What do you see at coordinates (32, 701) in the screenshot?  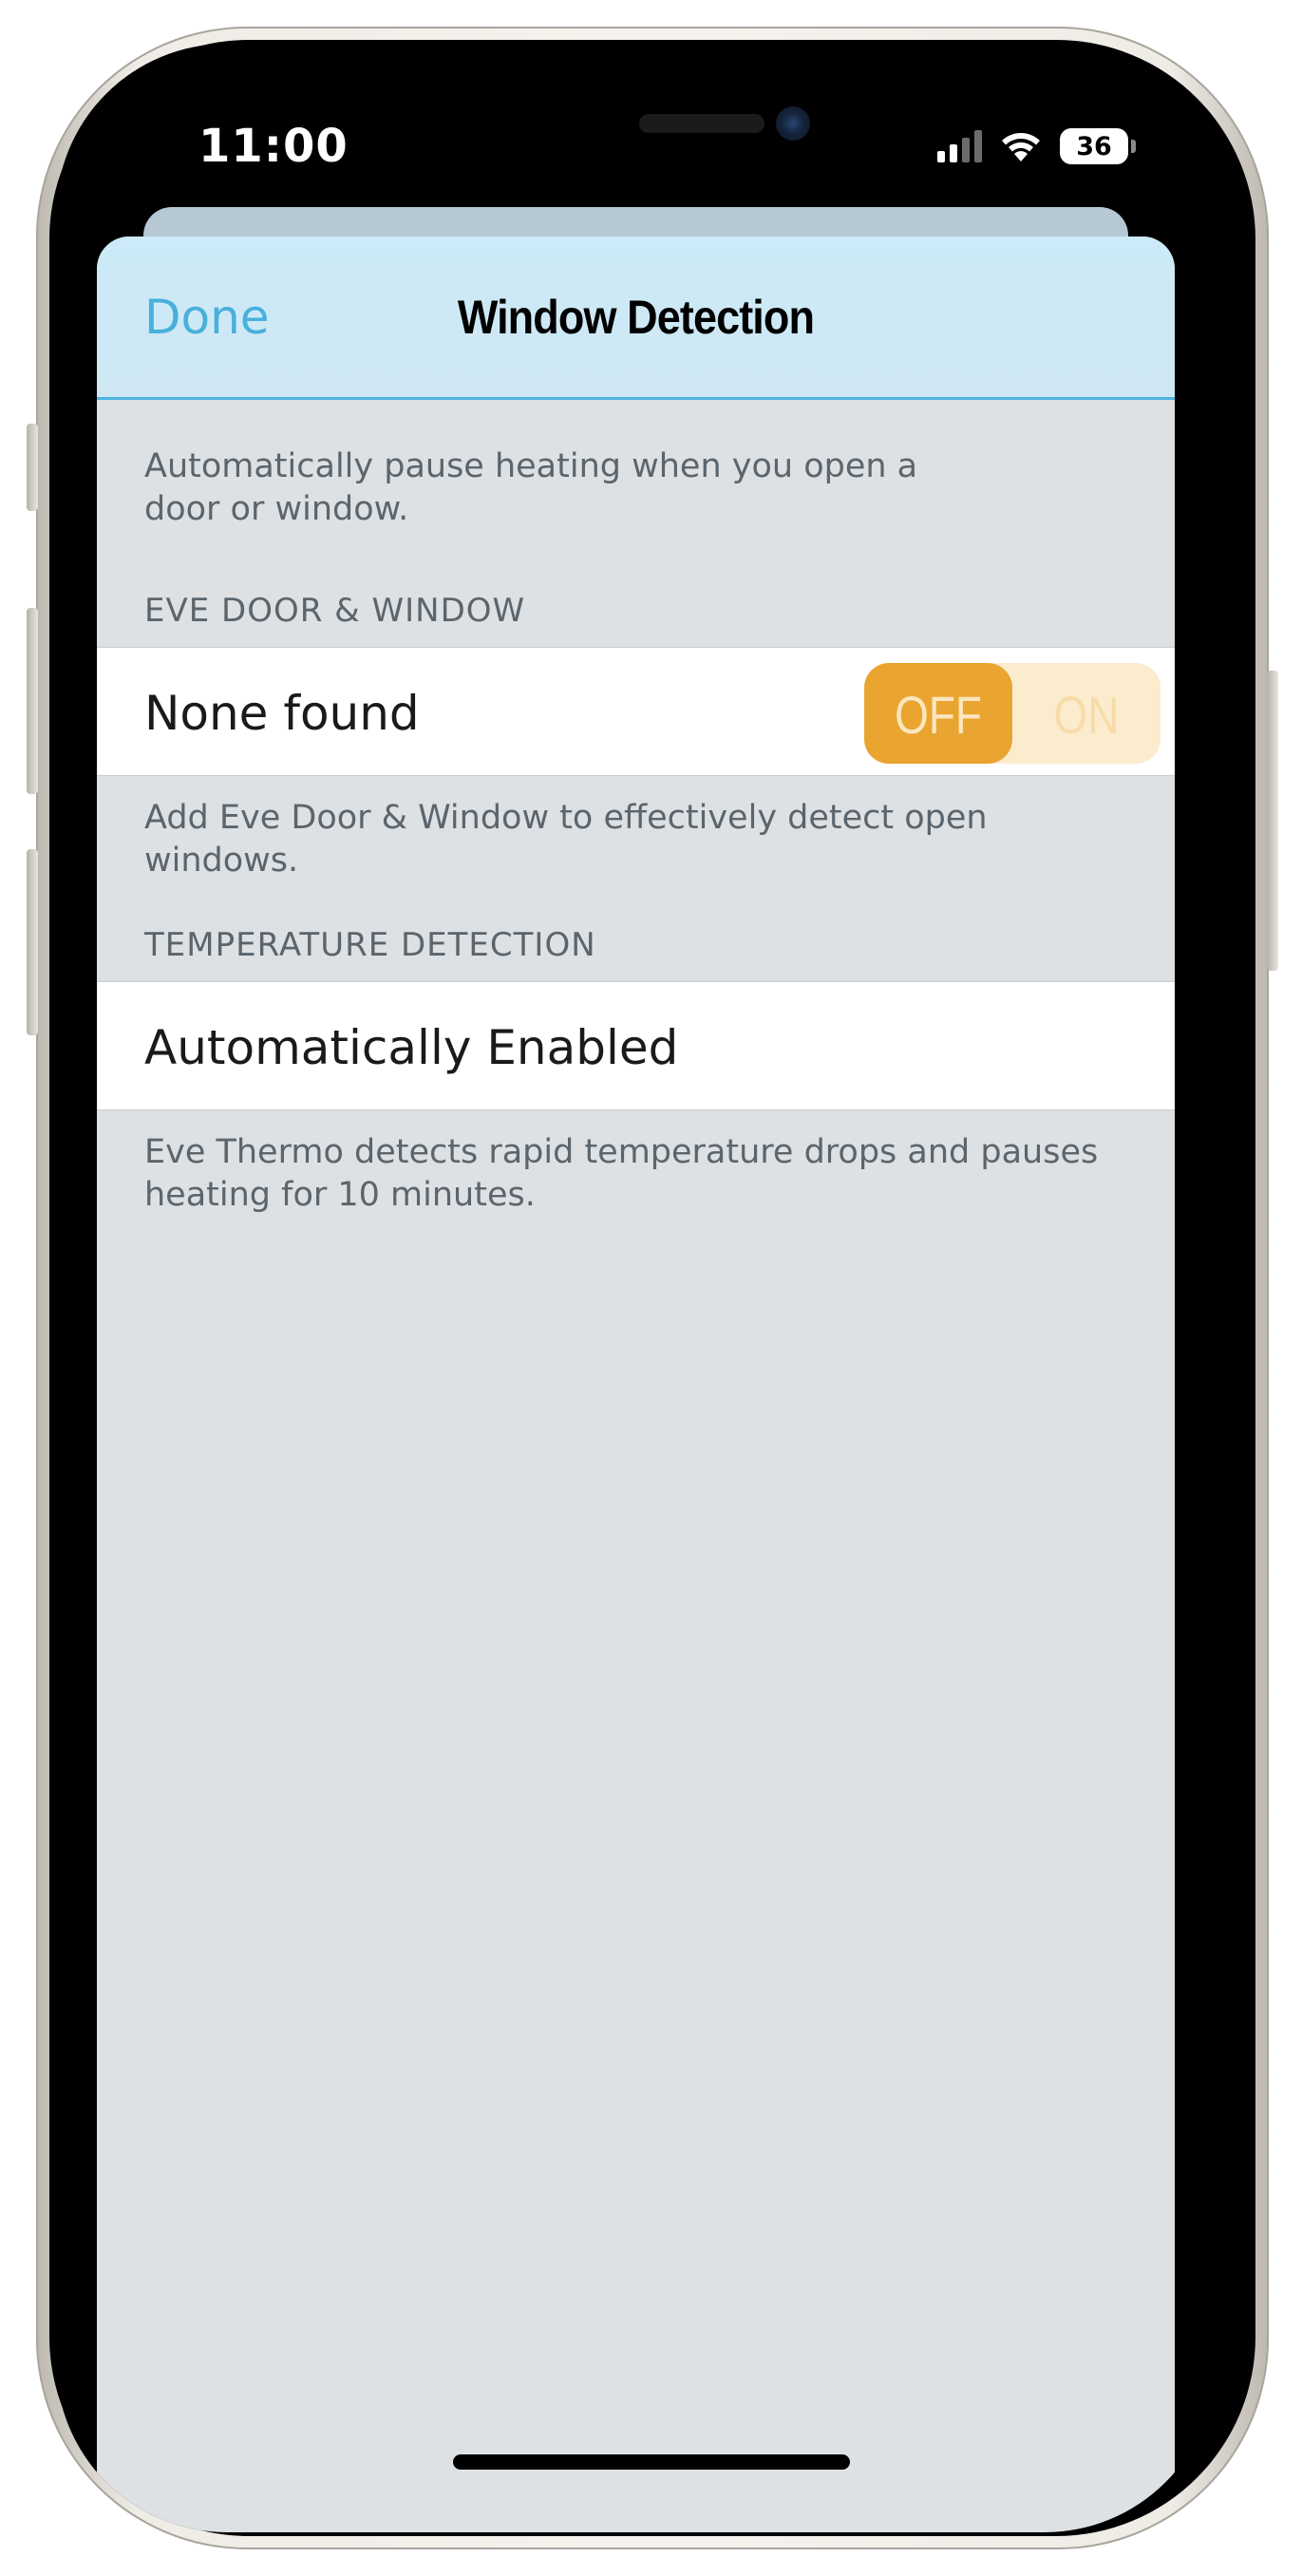 I see `volume-up-button` at bounding box center [32, 701].